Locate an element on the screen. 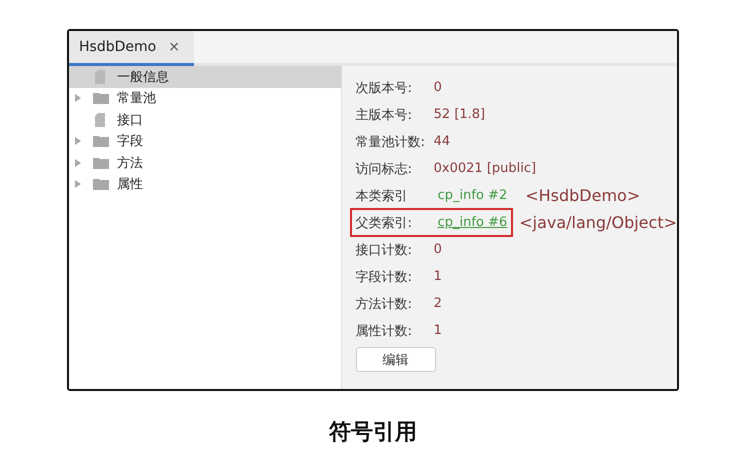  tree-item: 方法 is located at coordinates (205, 163).